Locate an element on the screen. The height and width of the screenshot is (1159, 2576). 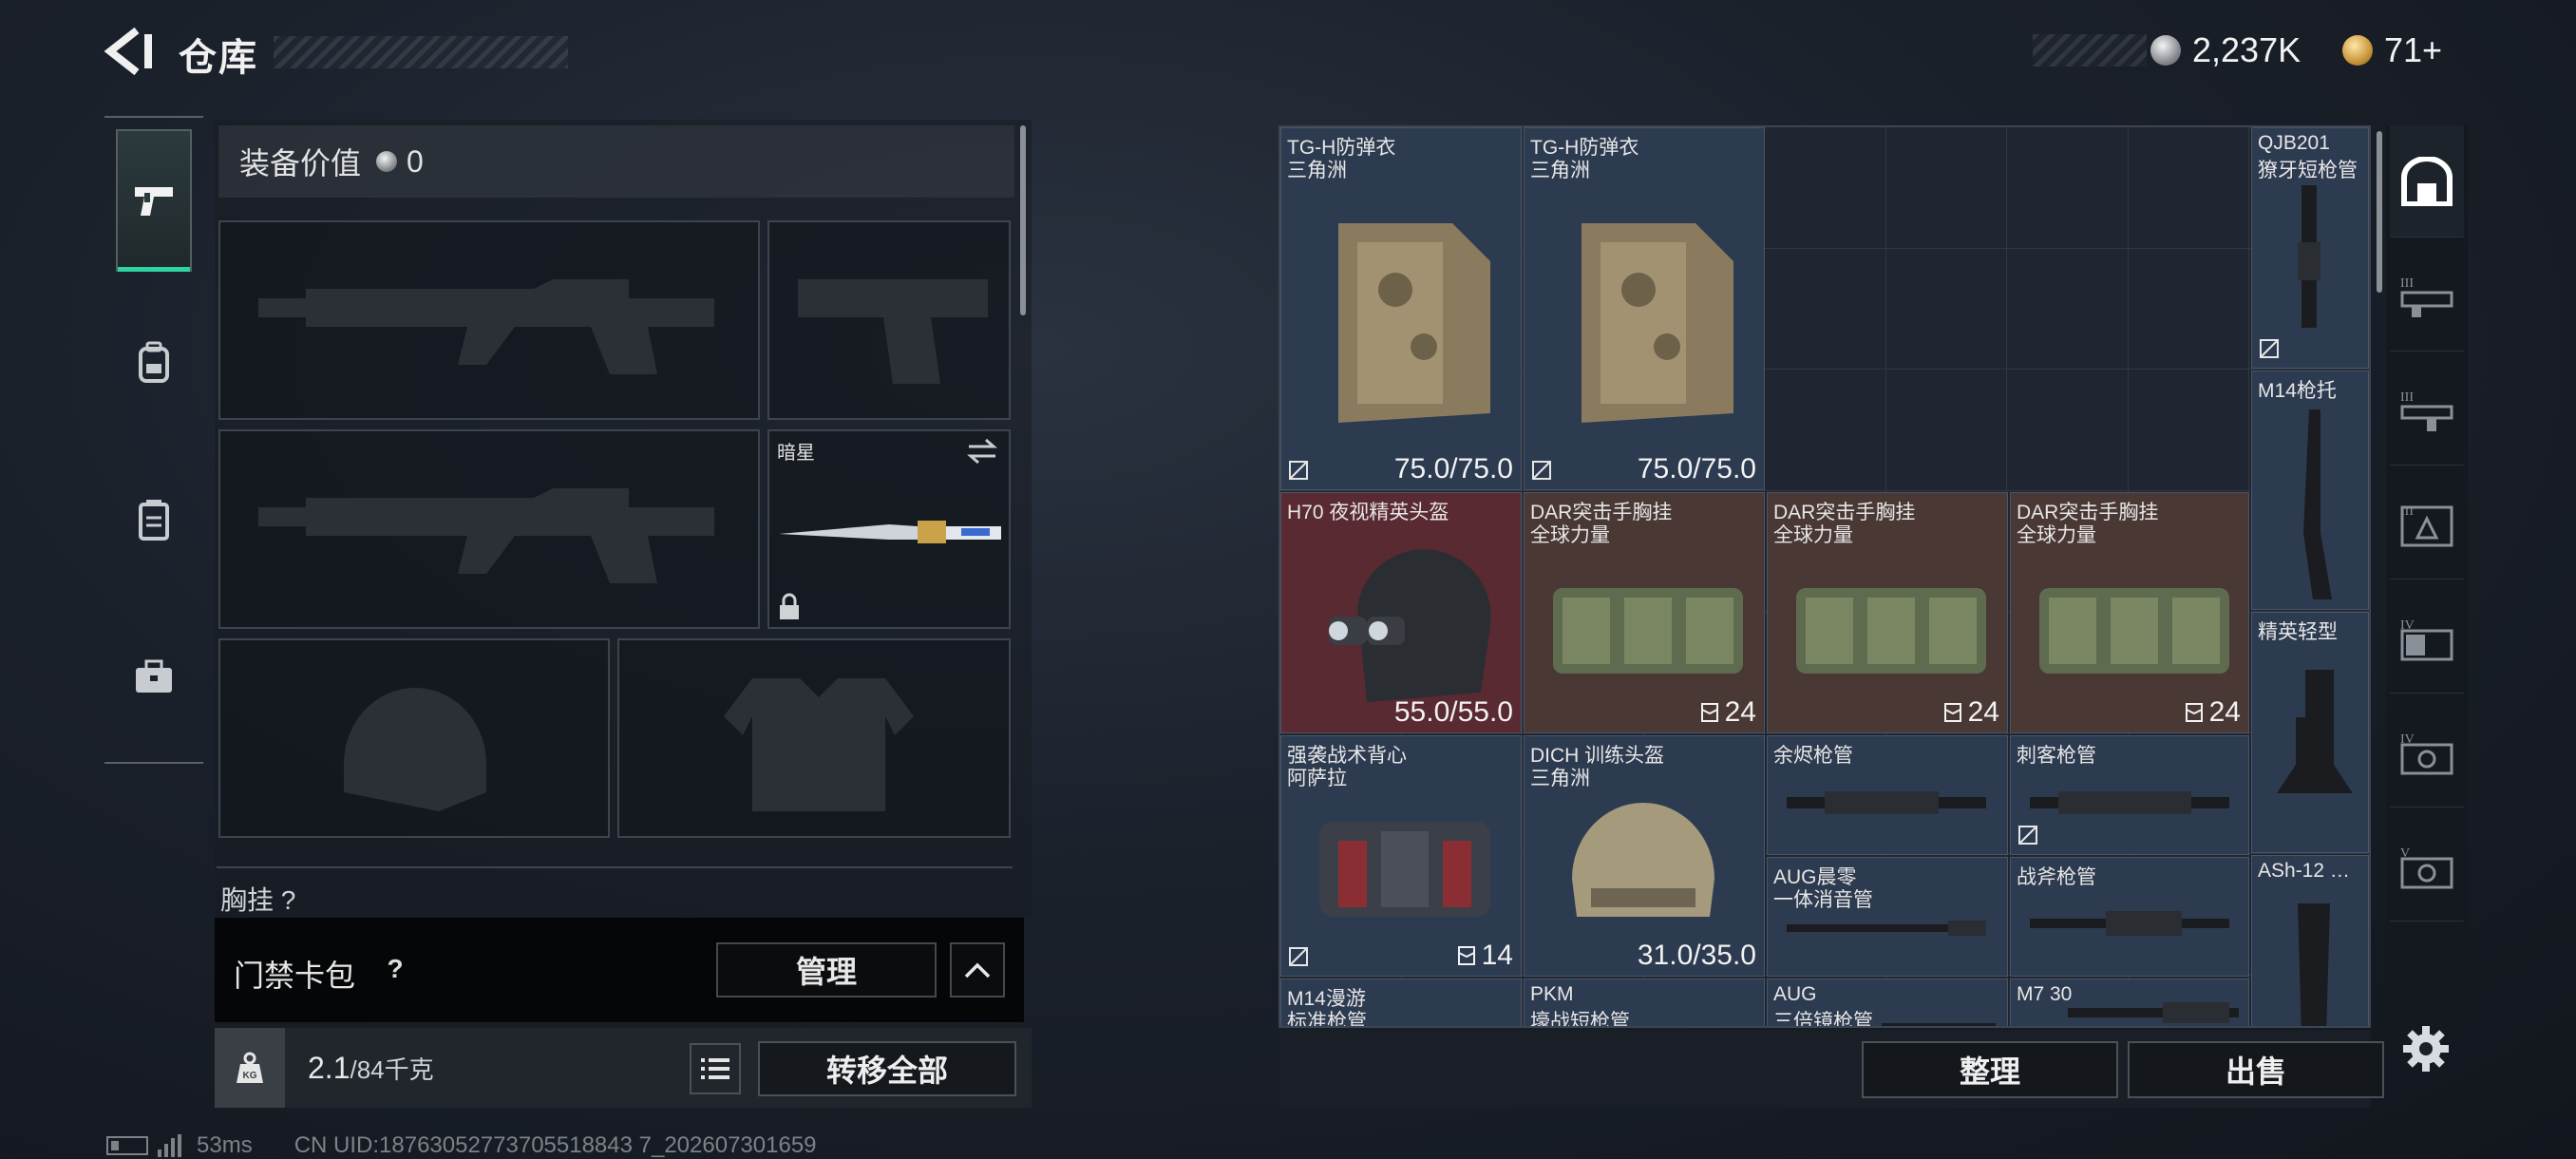
gold-currency: 71+ is located at coordinates (2392, 49).